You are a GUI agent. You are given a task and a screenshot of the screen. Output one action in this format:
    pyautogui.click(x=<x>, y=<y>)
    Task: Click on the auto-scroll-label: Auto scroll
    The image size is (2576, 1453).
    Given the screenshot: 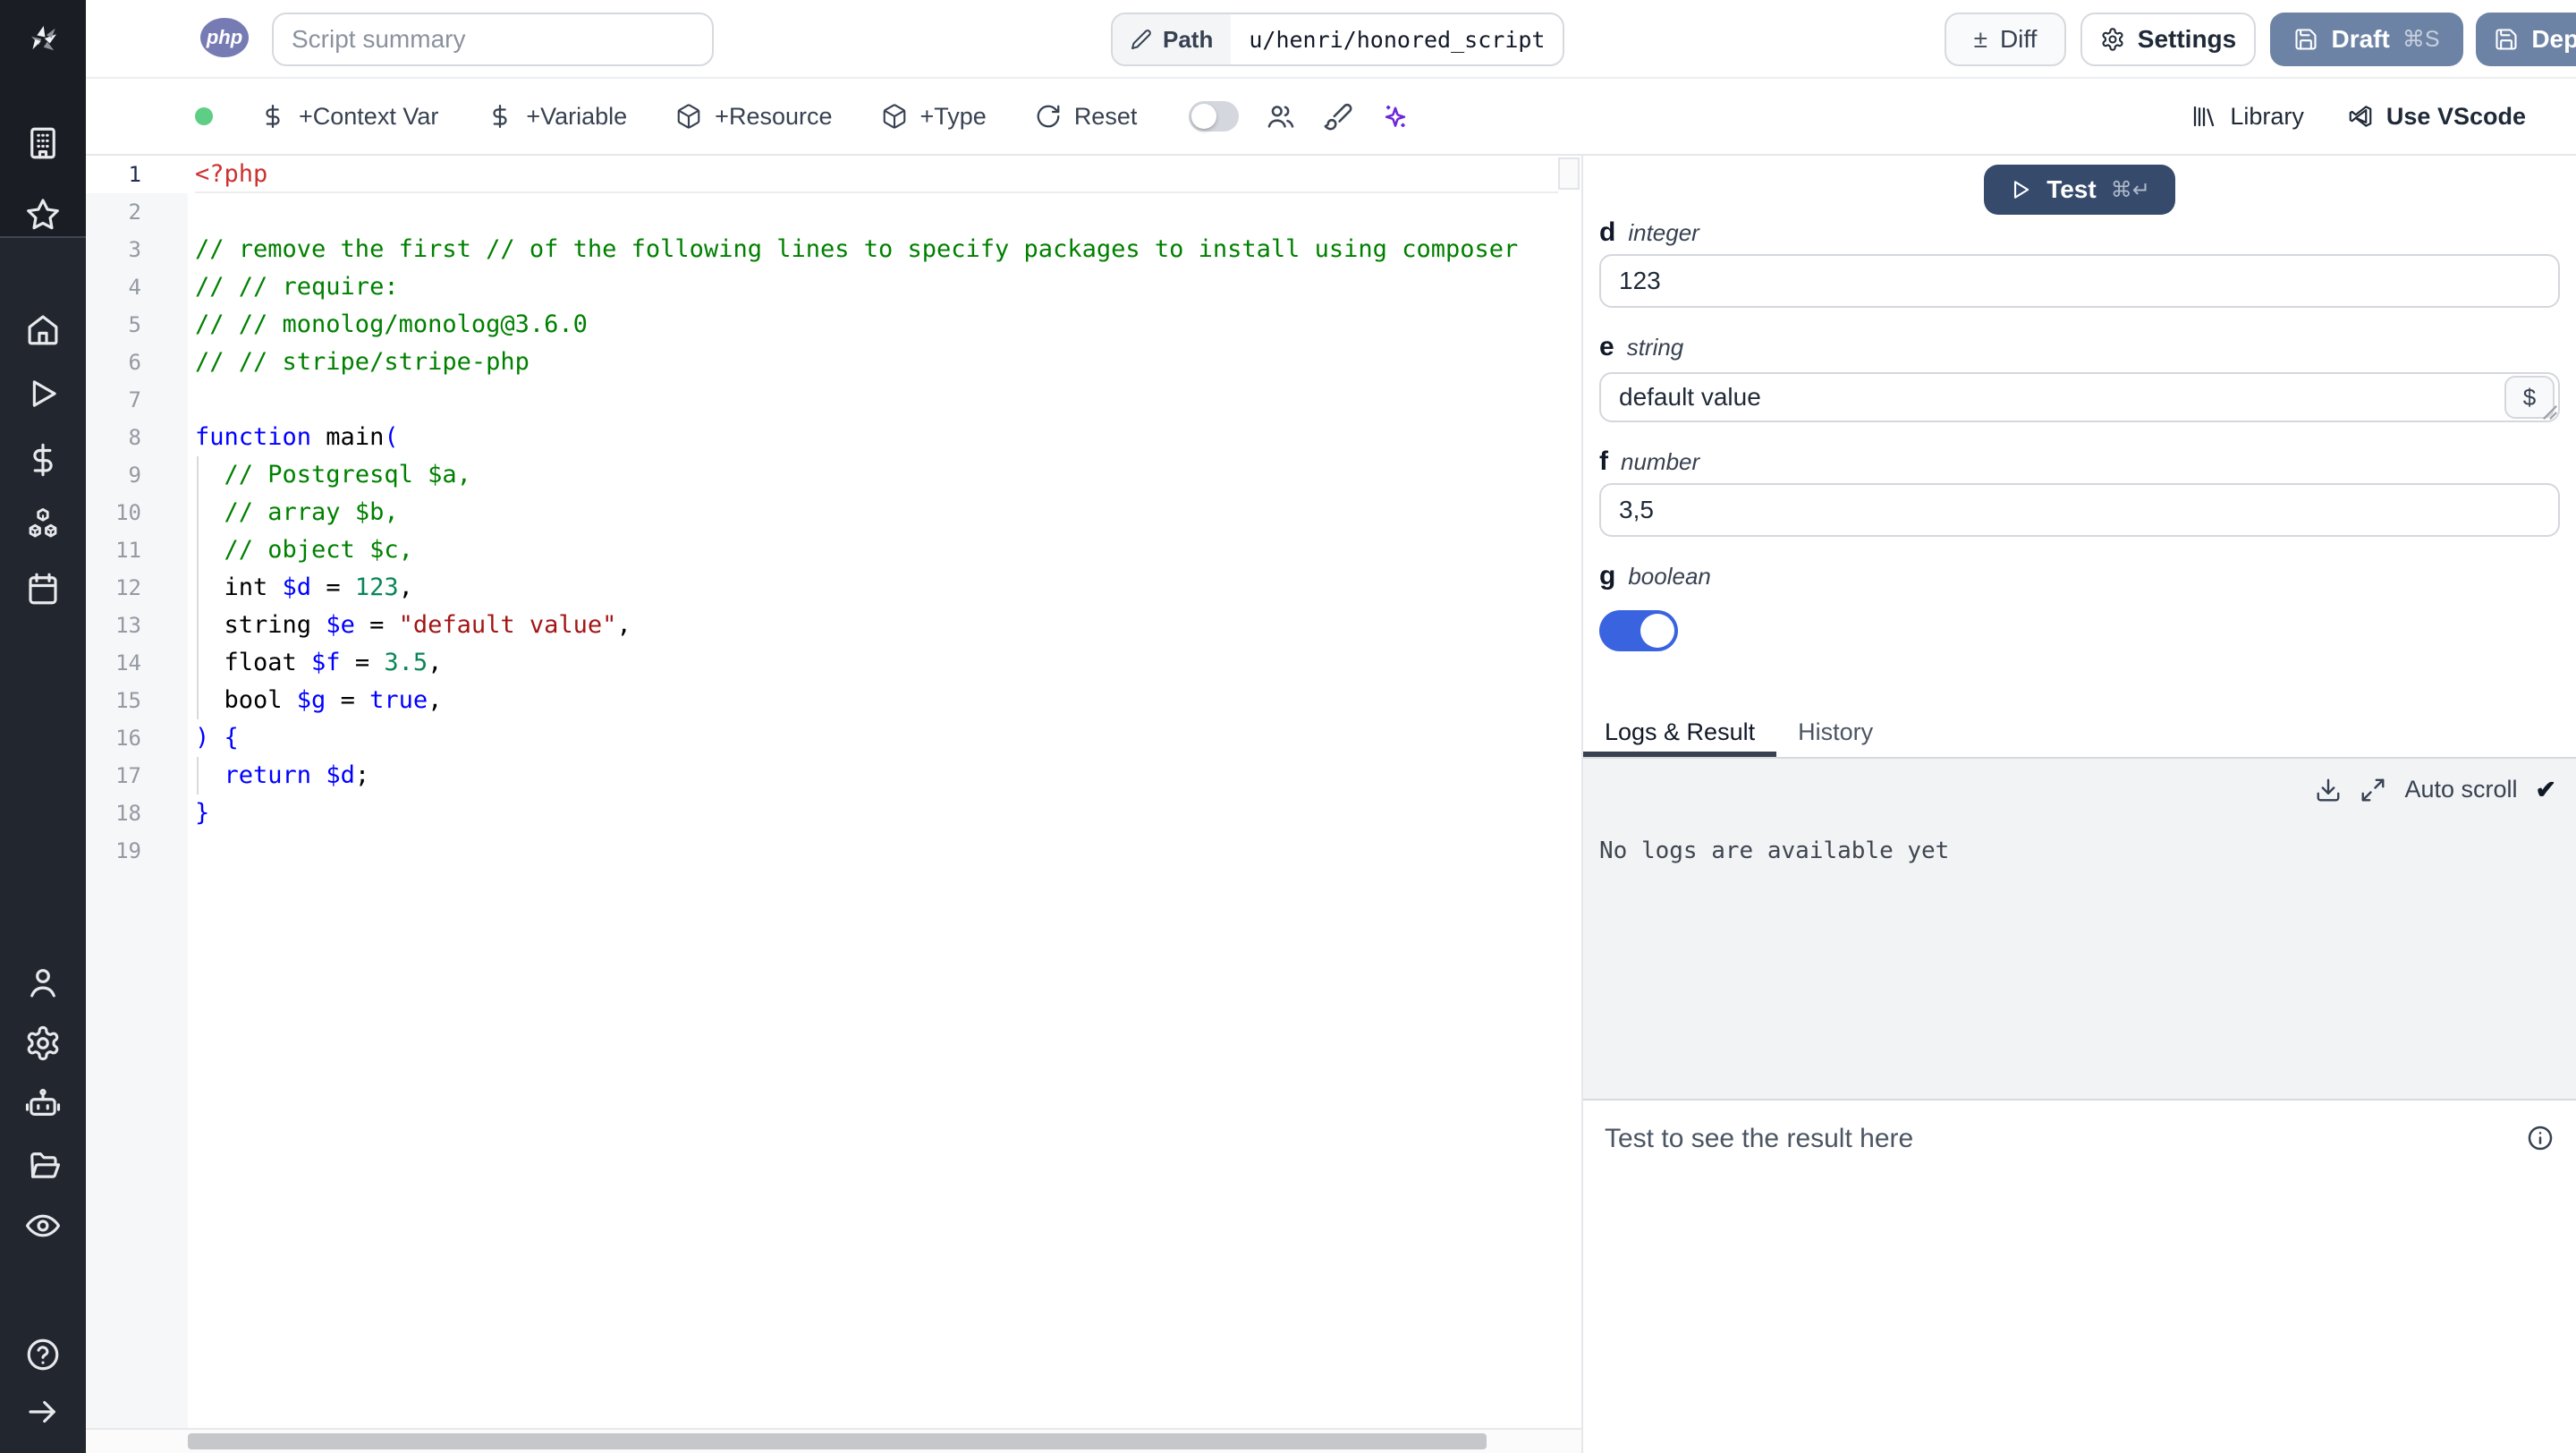 What is the action you would take?
    pyautogui.click(x=2460, y=789)
    